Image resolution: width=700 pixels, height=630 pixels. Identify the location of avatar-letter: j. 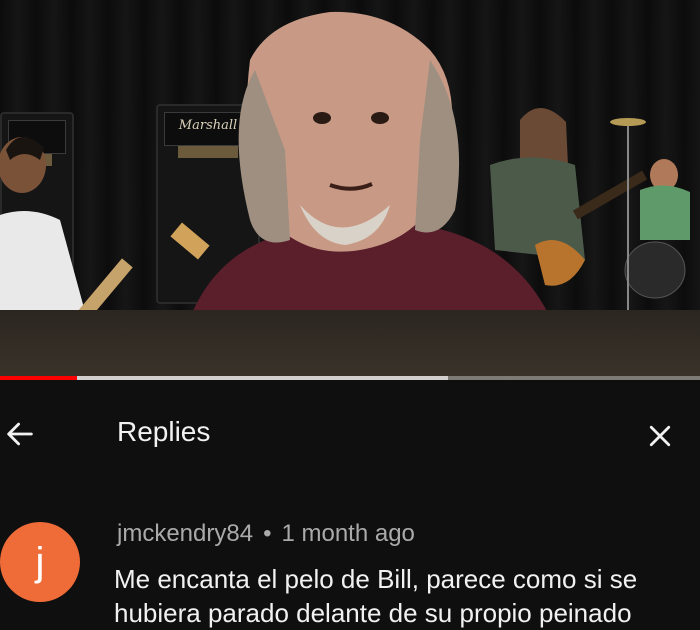
(40, 561).